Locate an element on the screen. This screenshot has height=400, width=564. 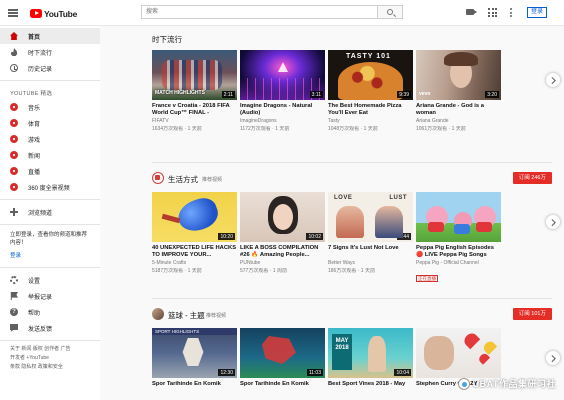
watermark-text: UBAT作品集研习社 is located at coordinates (514, 384).